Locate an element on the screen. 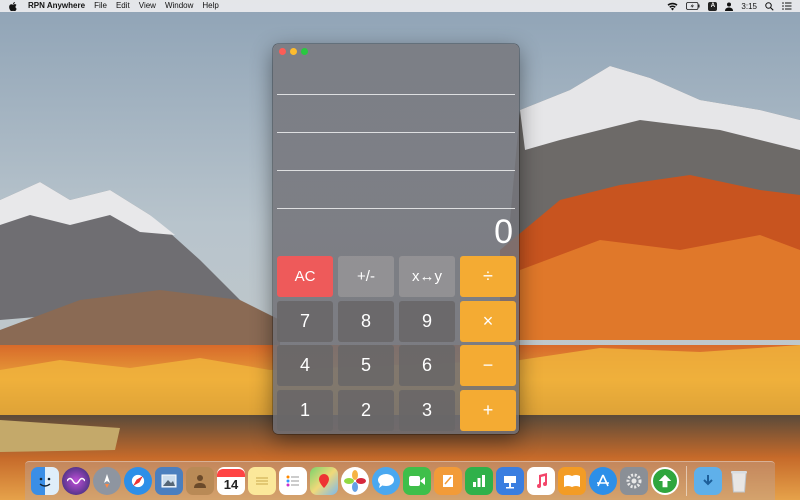  messages-icon is located at coordinates (386, 481).